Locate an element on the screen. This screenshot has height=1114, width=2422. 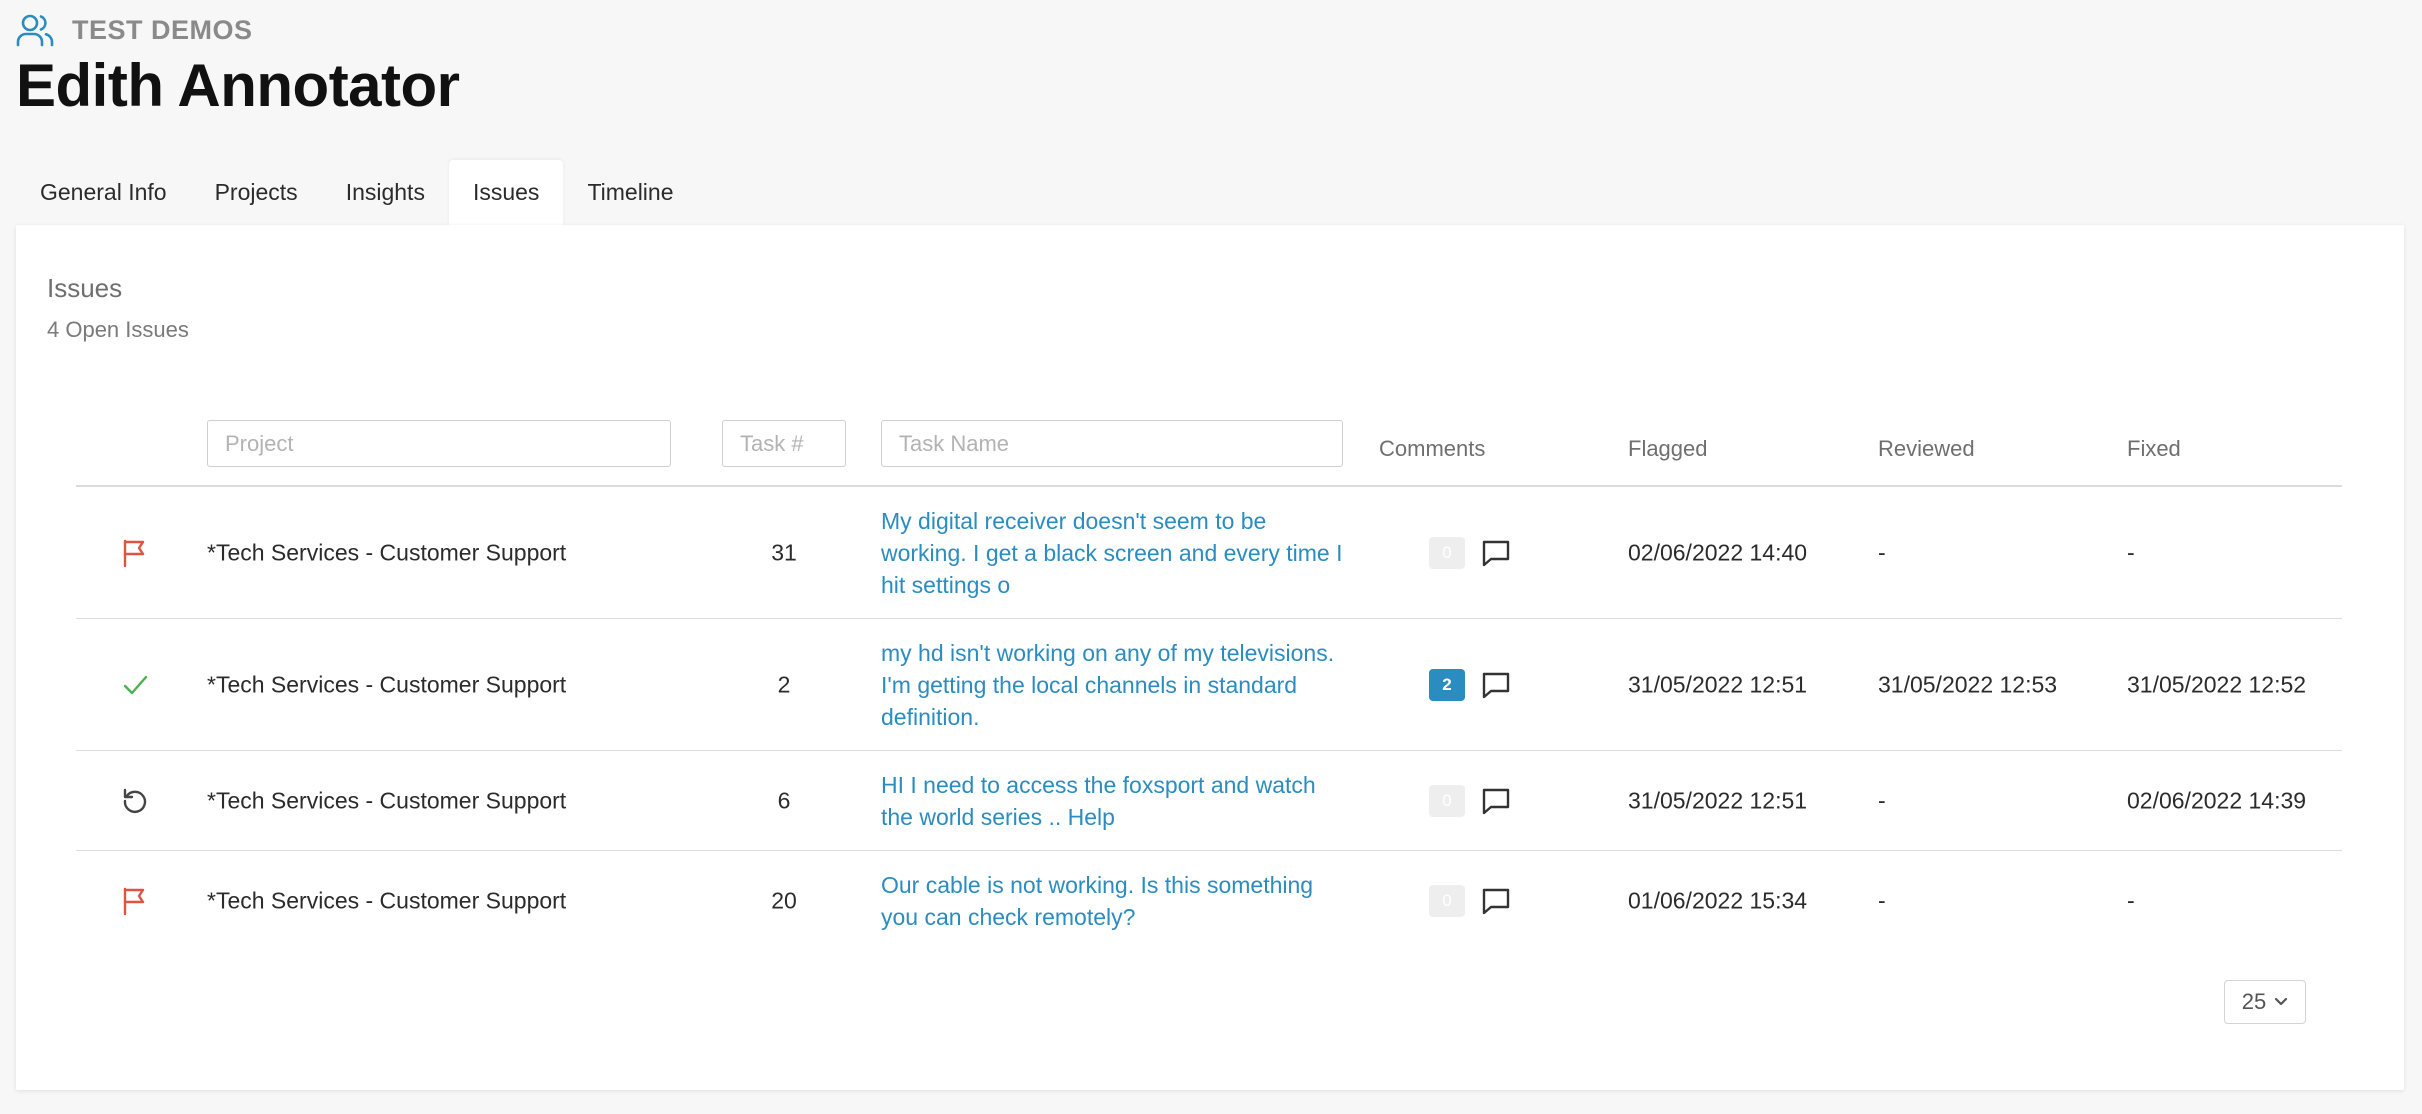
tab-issues: Issues is located at coordinates (506, 192).